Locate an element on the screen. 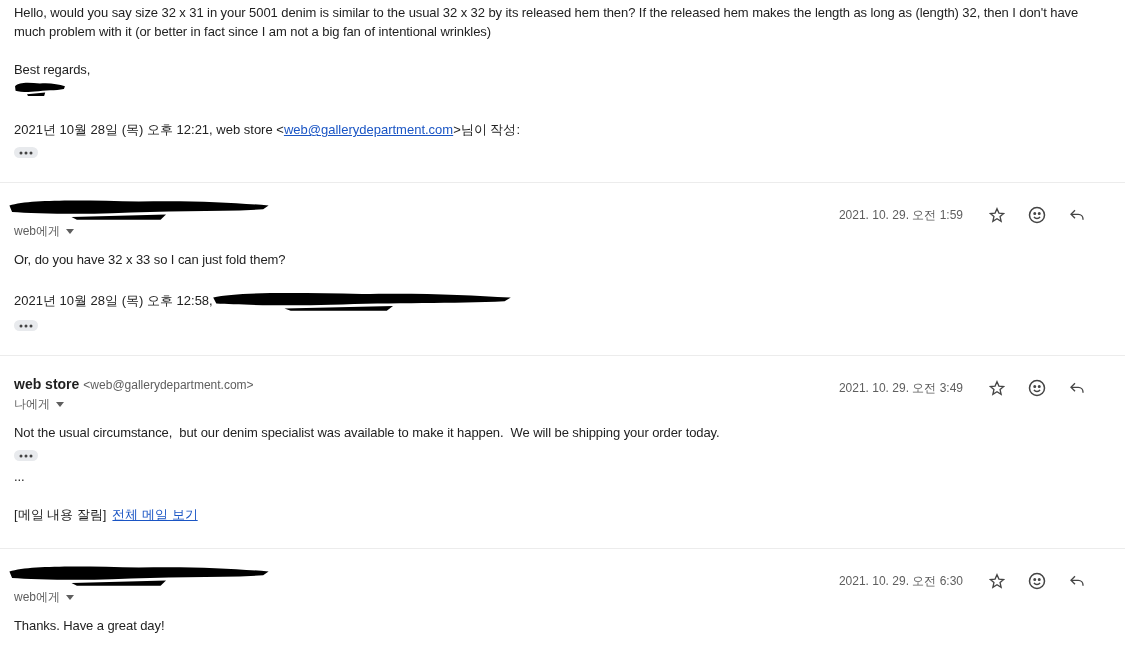  sender-address: <web@gallerydepartment.com> is located at coordinates (168, 385).